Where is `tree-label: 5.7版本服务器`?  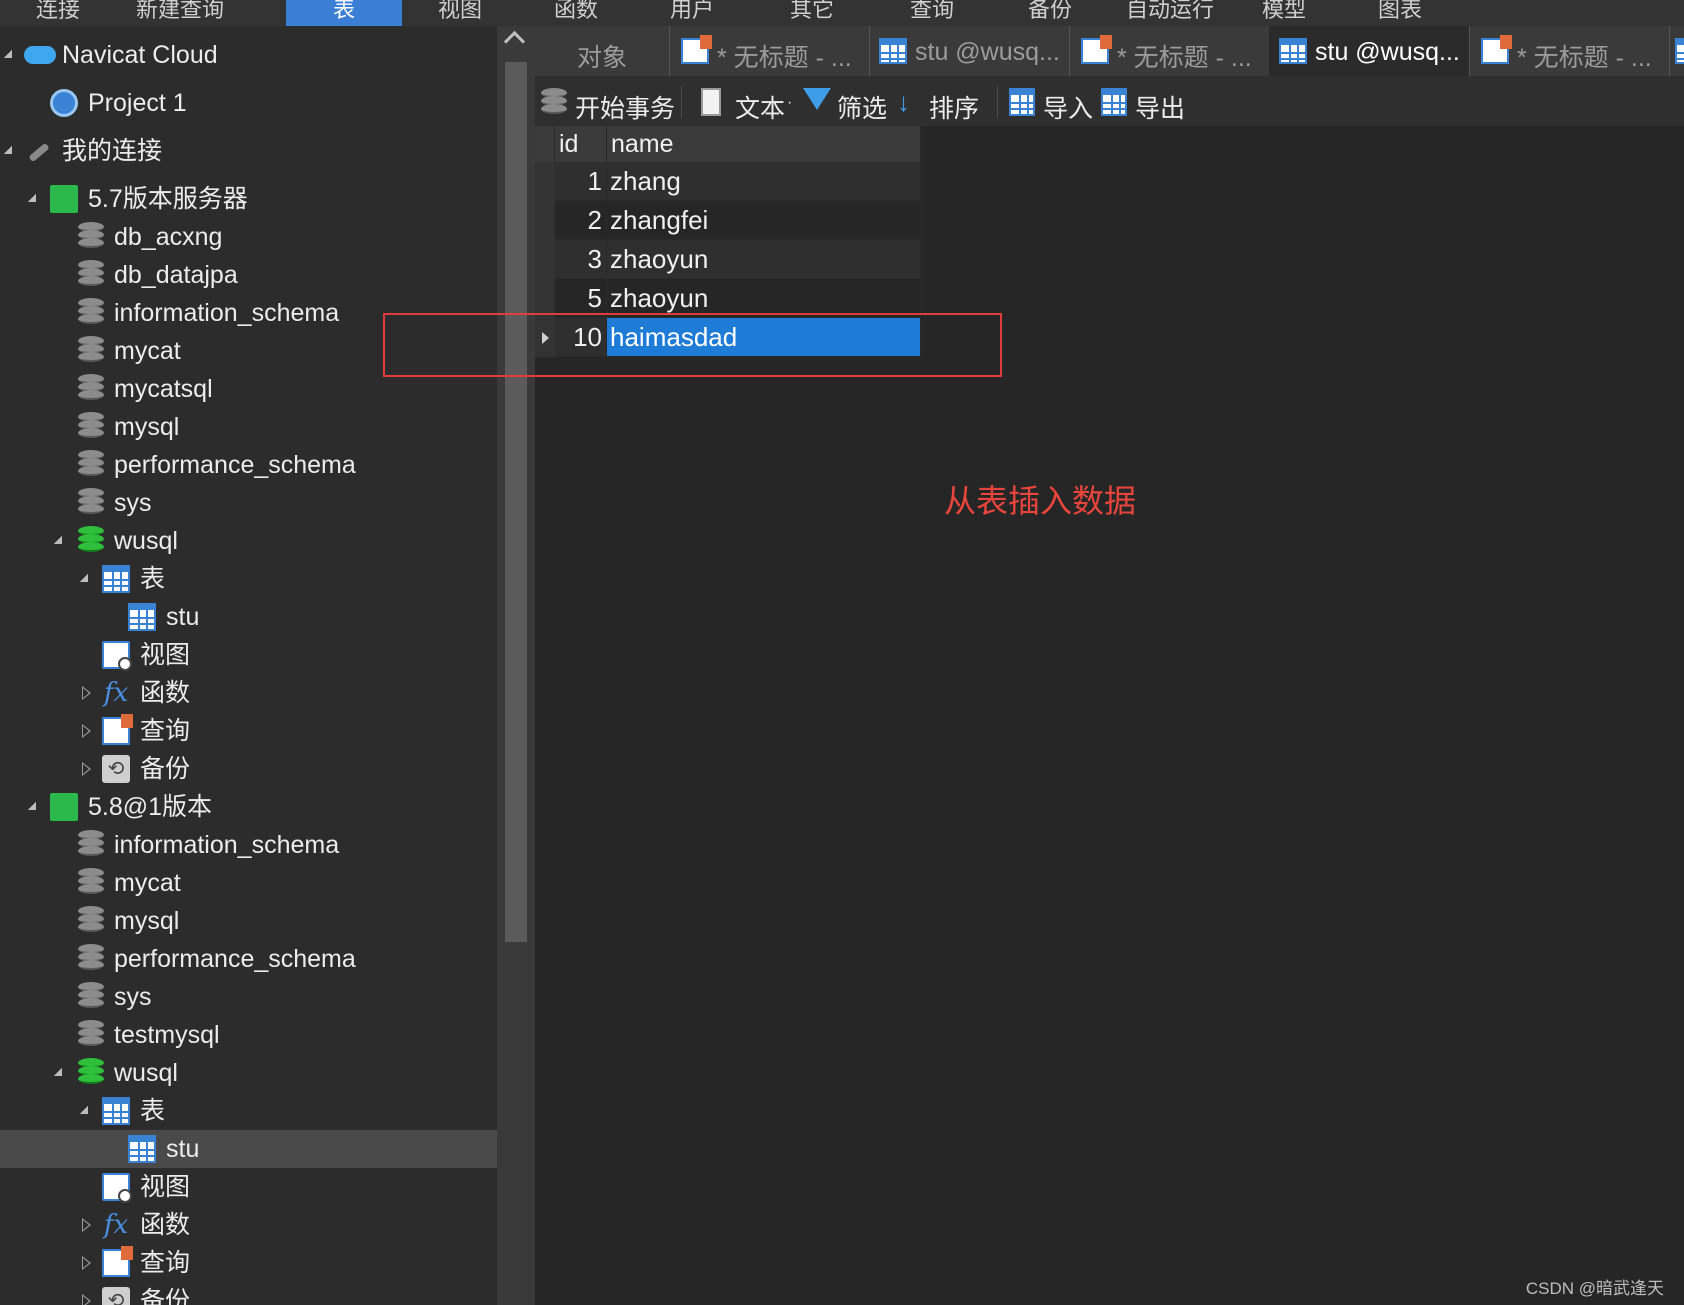
tree-label: 5.7版本服务器 is located at coordinates (168, 199).